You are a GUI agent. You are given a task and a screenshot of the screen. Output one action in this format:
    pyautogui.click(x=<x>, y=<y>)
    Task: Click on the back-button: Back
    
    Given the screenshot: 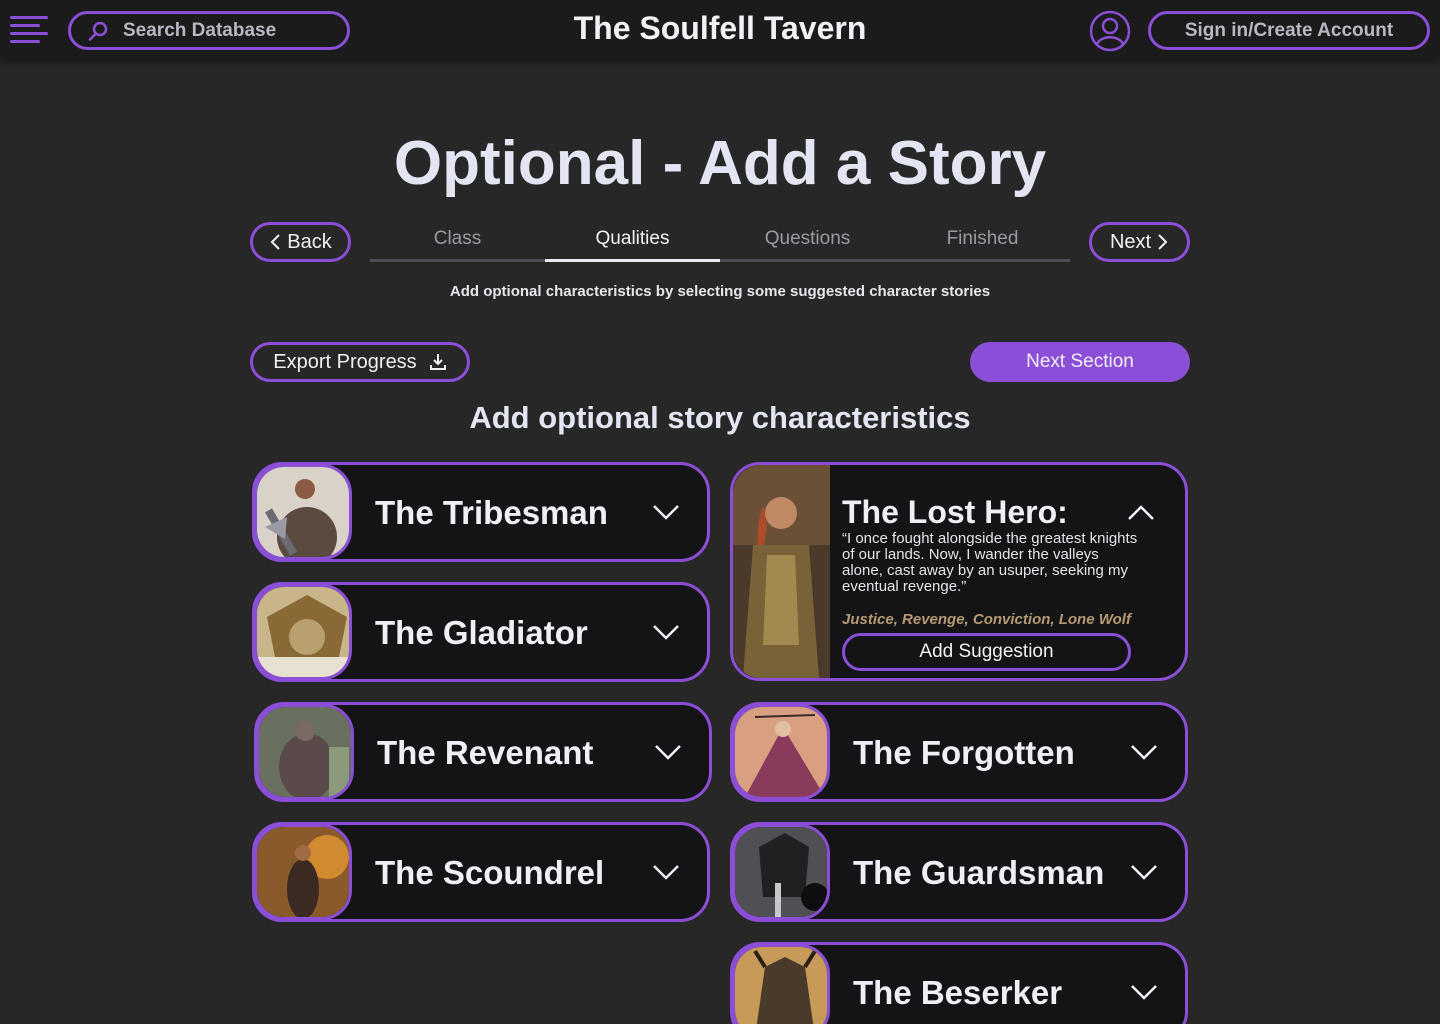 What is the action you would take?
    pyautogui.click(x=300, y=242)
    